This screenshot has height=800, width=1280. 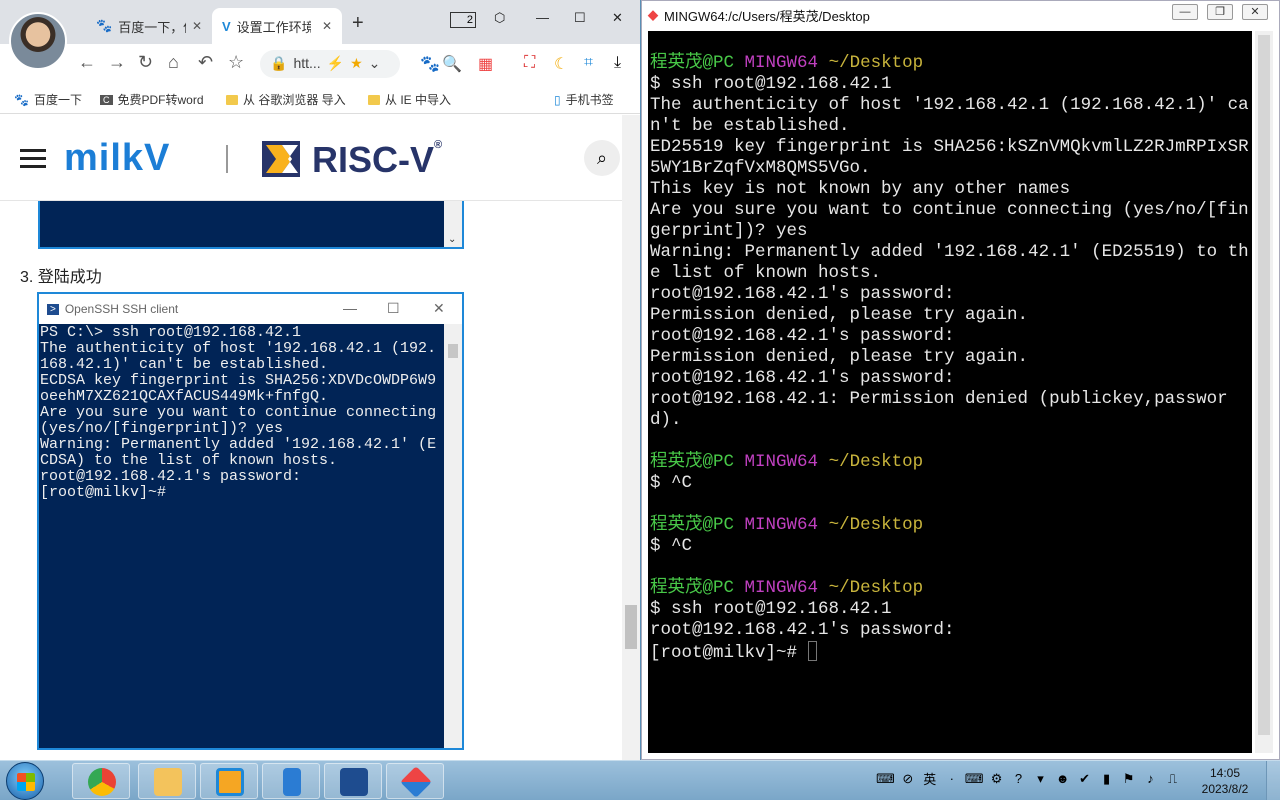 What do you see at coordinates (393, 308) in the screenshot?
I see `maximize-icon: ☐` at bounding box center [393, 308].